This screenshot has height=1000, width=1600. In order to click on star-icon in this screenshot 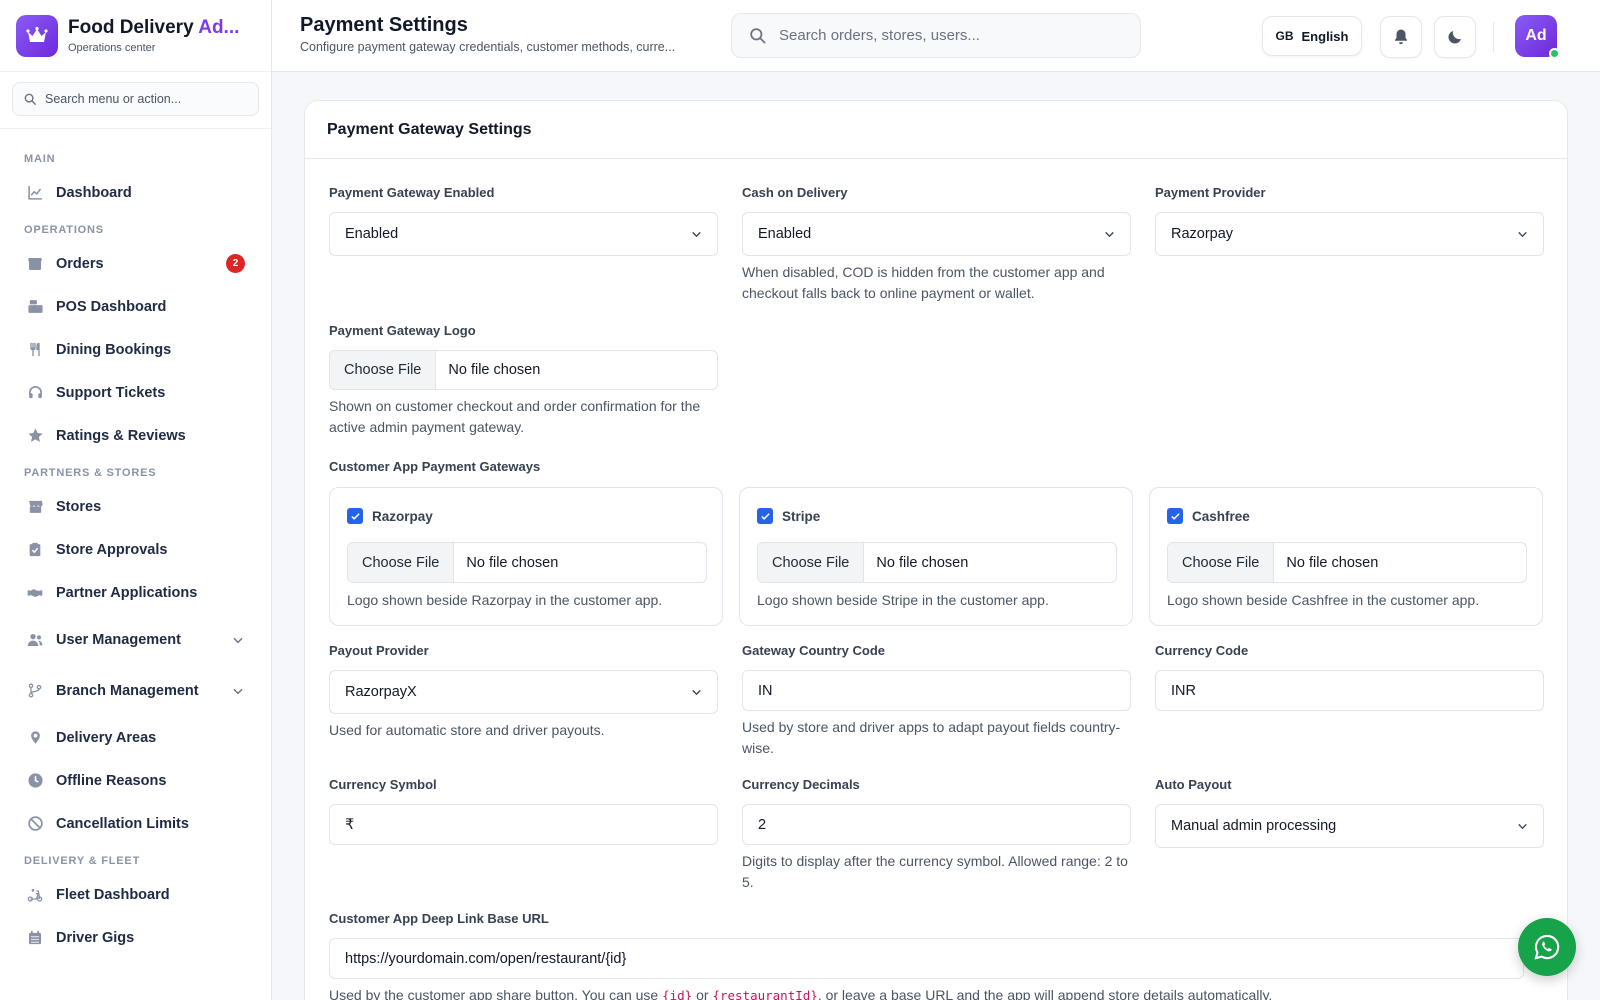, I will do `click(35, 436)`.